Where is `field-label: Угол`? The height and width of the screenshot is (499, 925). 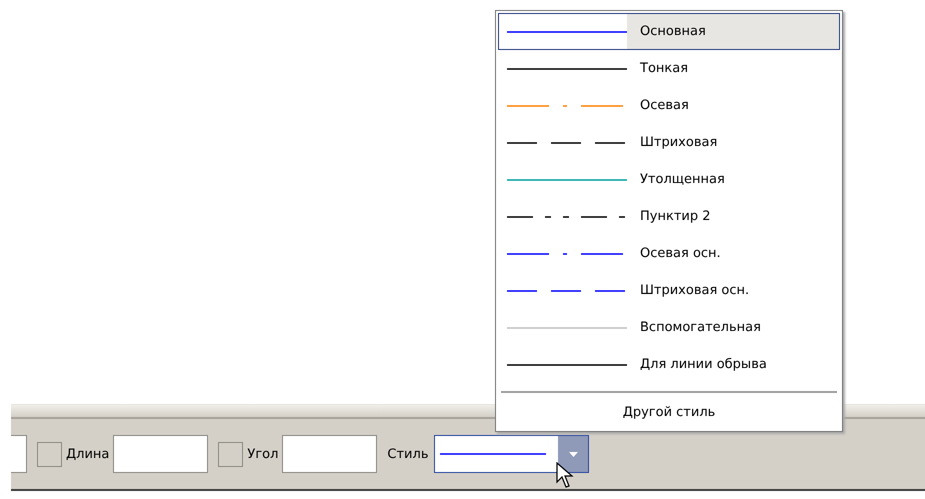 field-label: Угол is located at coordinates (262, 454).